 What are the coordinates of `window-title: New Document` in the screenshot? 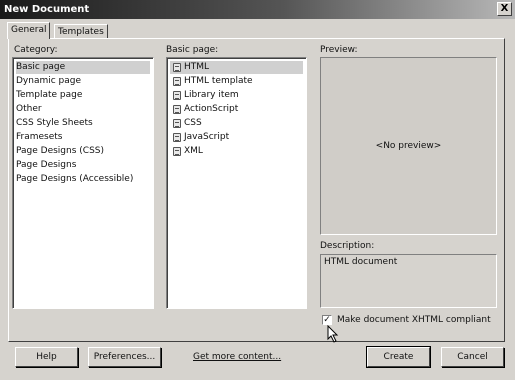 It's located at (47, 9).